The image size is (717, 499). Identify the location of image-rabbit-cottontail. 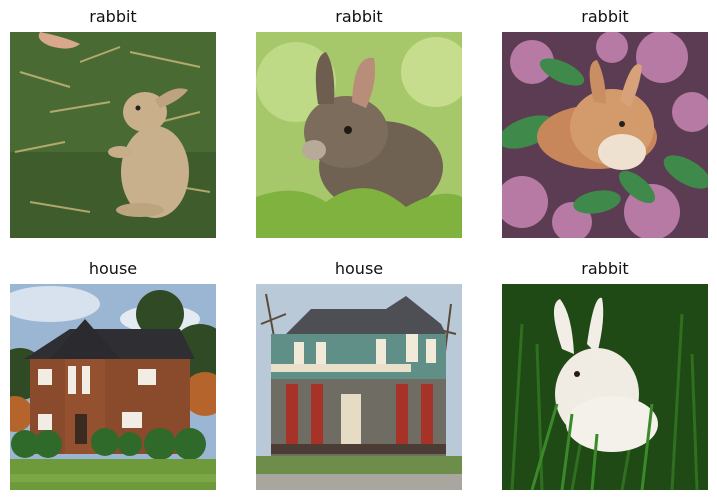
(359, 135).